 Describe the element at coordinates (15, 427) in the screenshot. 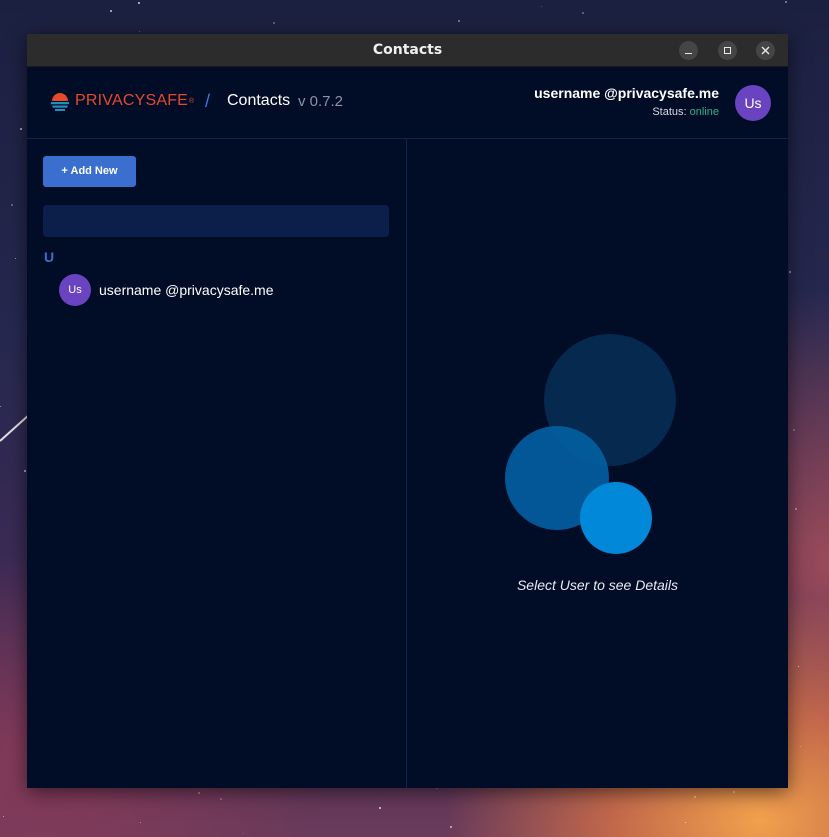

I see `shooting-star` at that location.